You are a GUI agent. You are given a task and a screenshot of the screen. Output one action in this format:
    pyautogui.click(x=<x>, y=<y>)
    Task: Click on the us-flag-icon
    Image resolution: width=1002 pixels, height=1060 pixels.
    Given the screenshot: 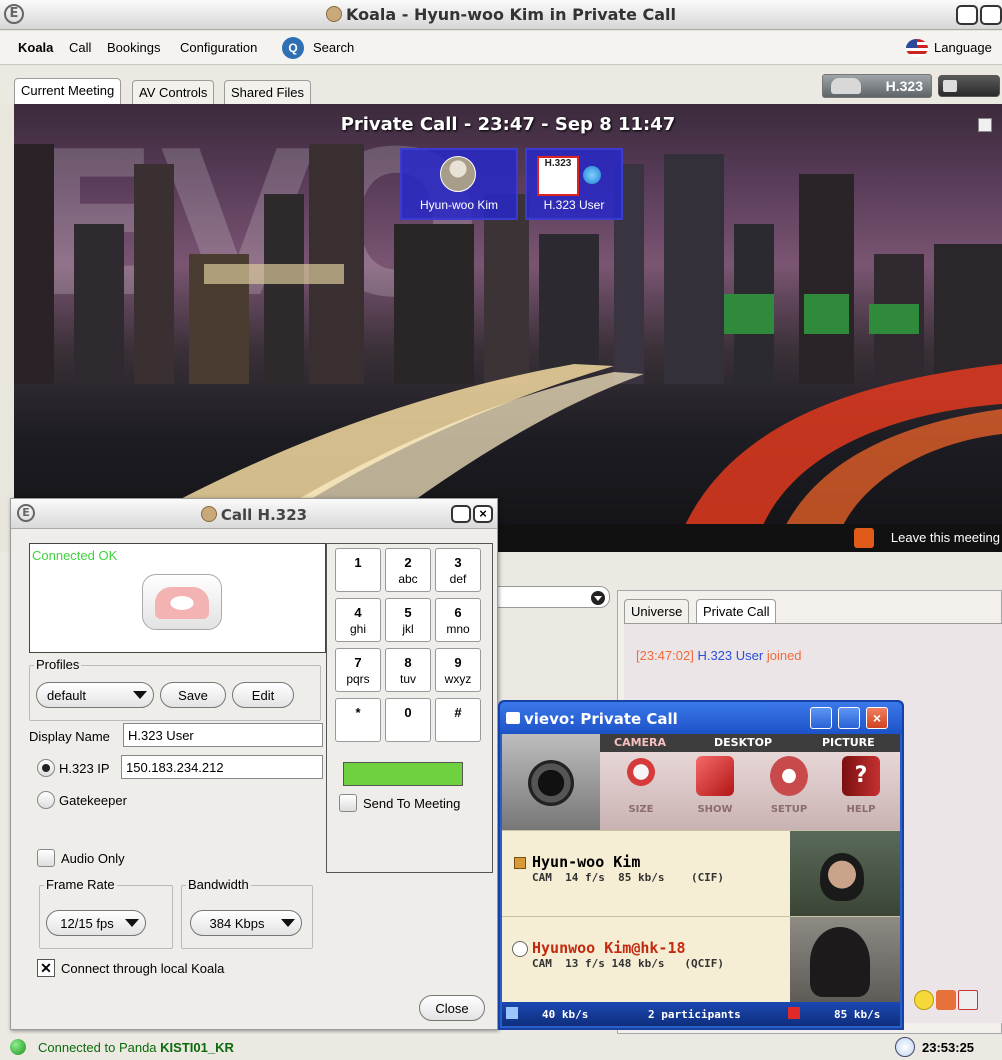 What is the action you would take?
    pyautogui.click(x=917, y=48)
    